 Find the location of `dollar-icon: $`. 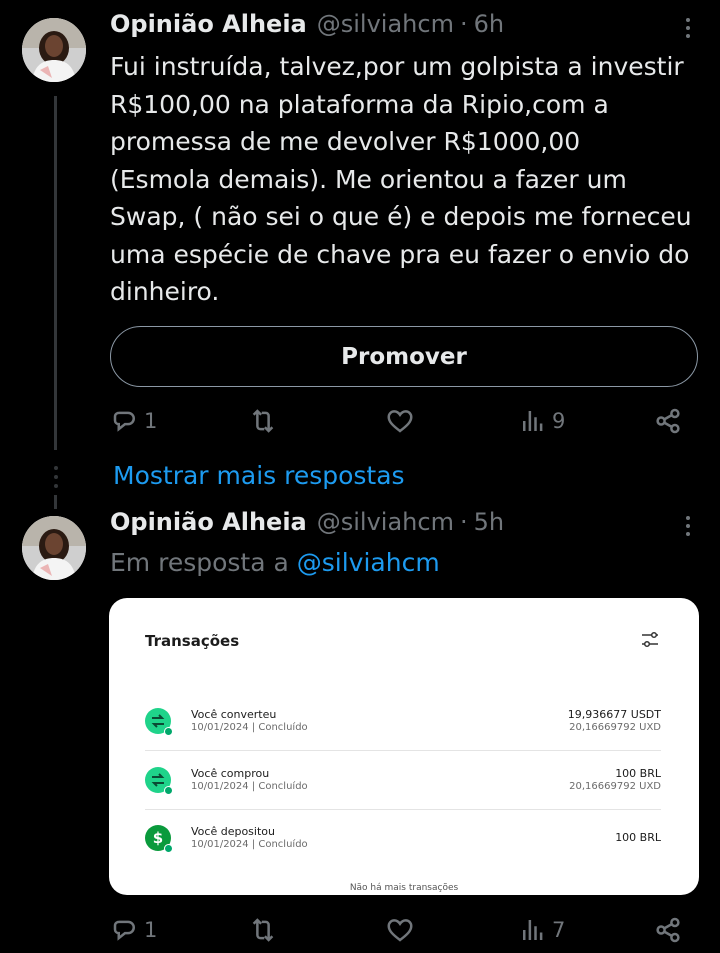

dollar-icon: $ is located at coordinates (159, 839).